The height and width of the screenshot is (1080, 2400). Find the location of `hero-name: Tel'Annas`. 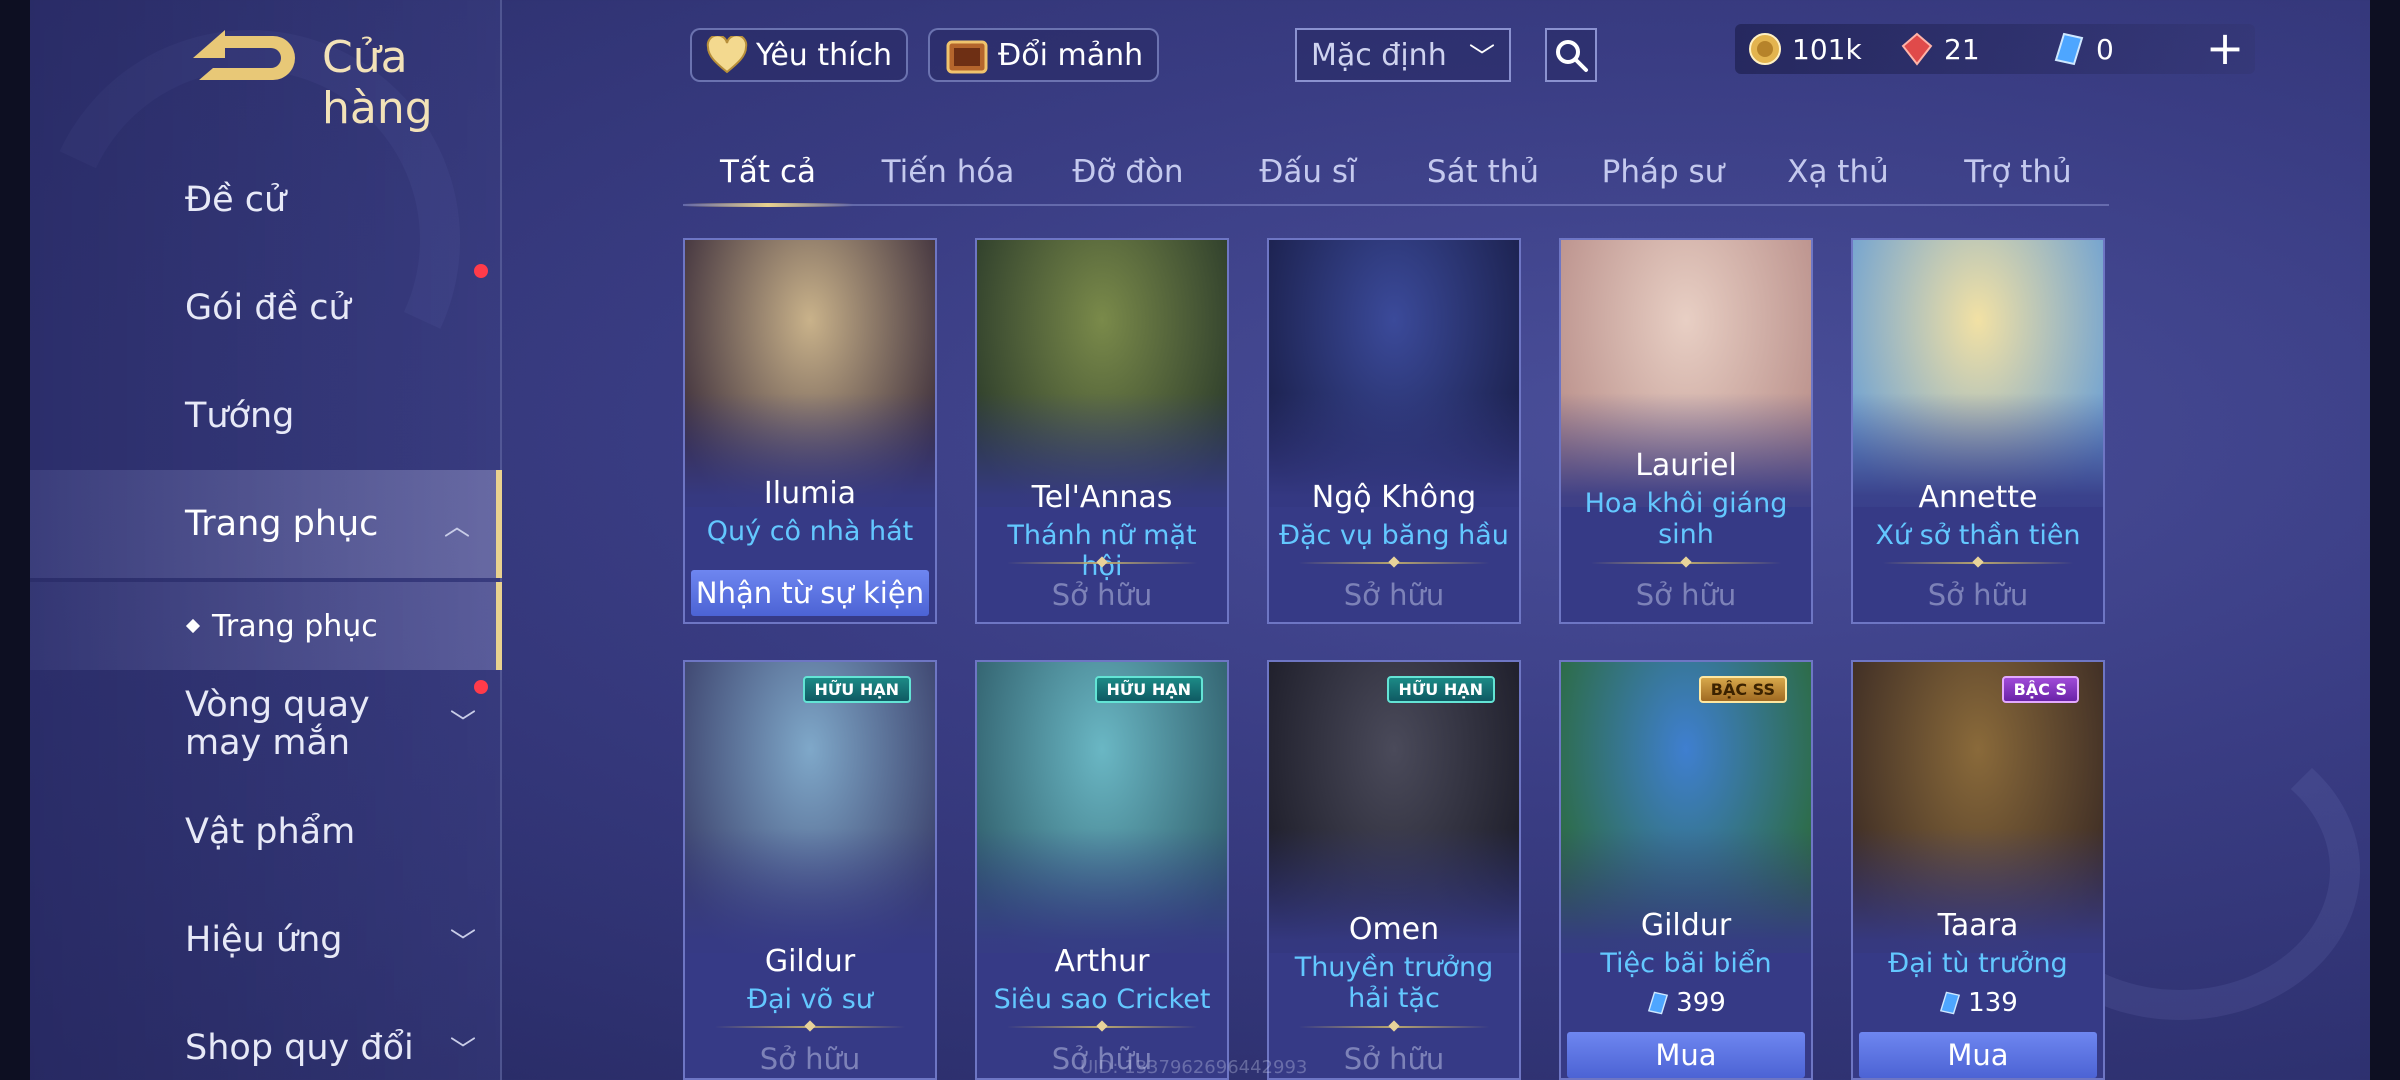

hero-name: Tel'Annas is located at coordinates (1102, 497).